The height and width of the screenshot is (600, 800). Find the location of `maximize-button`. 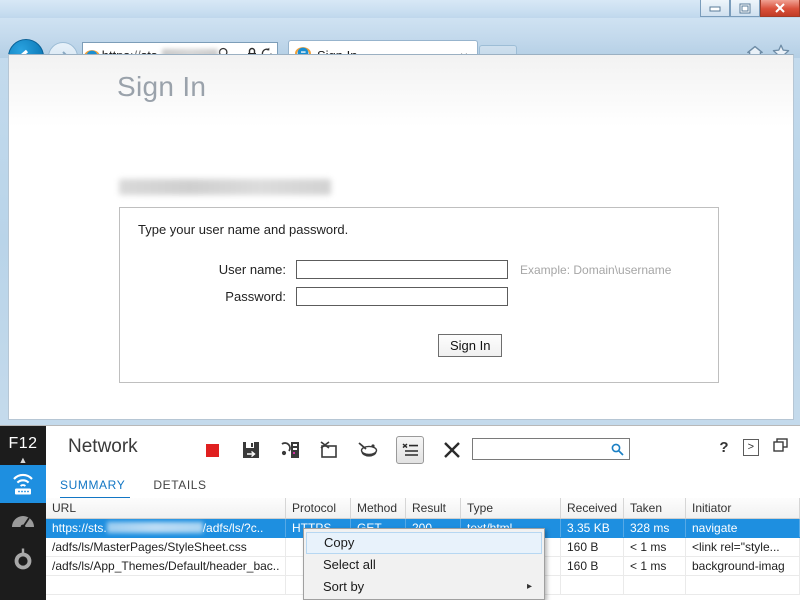

maximize-button is located at coordinates (745, 8).